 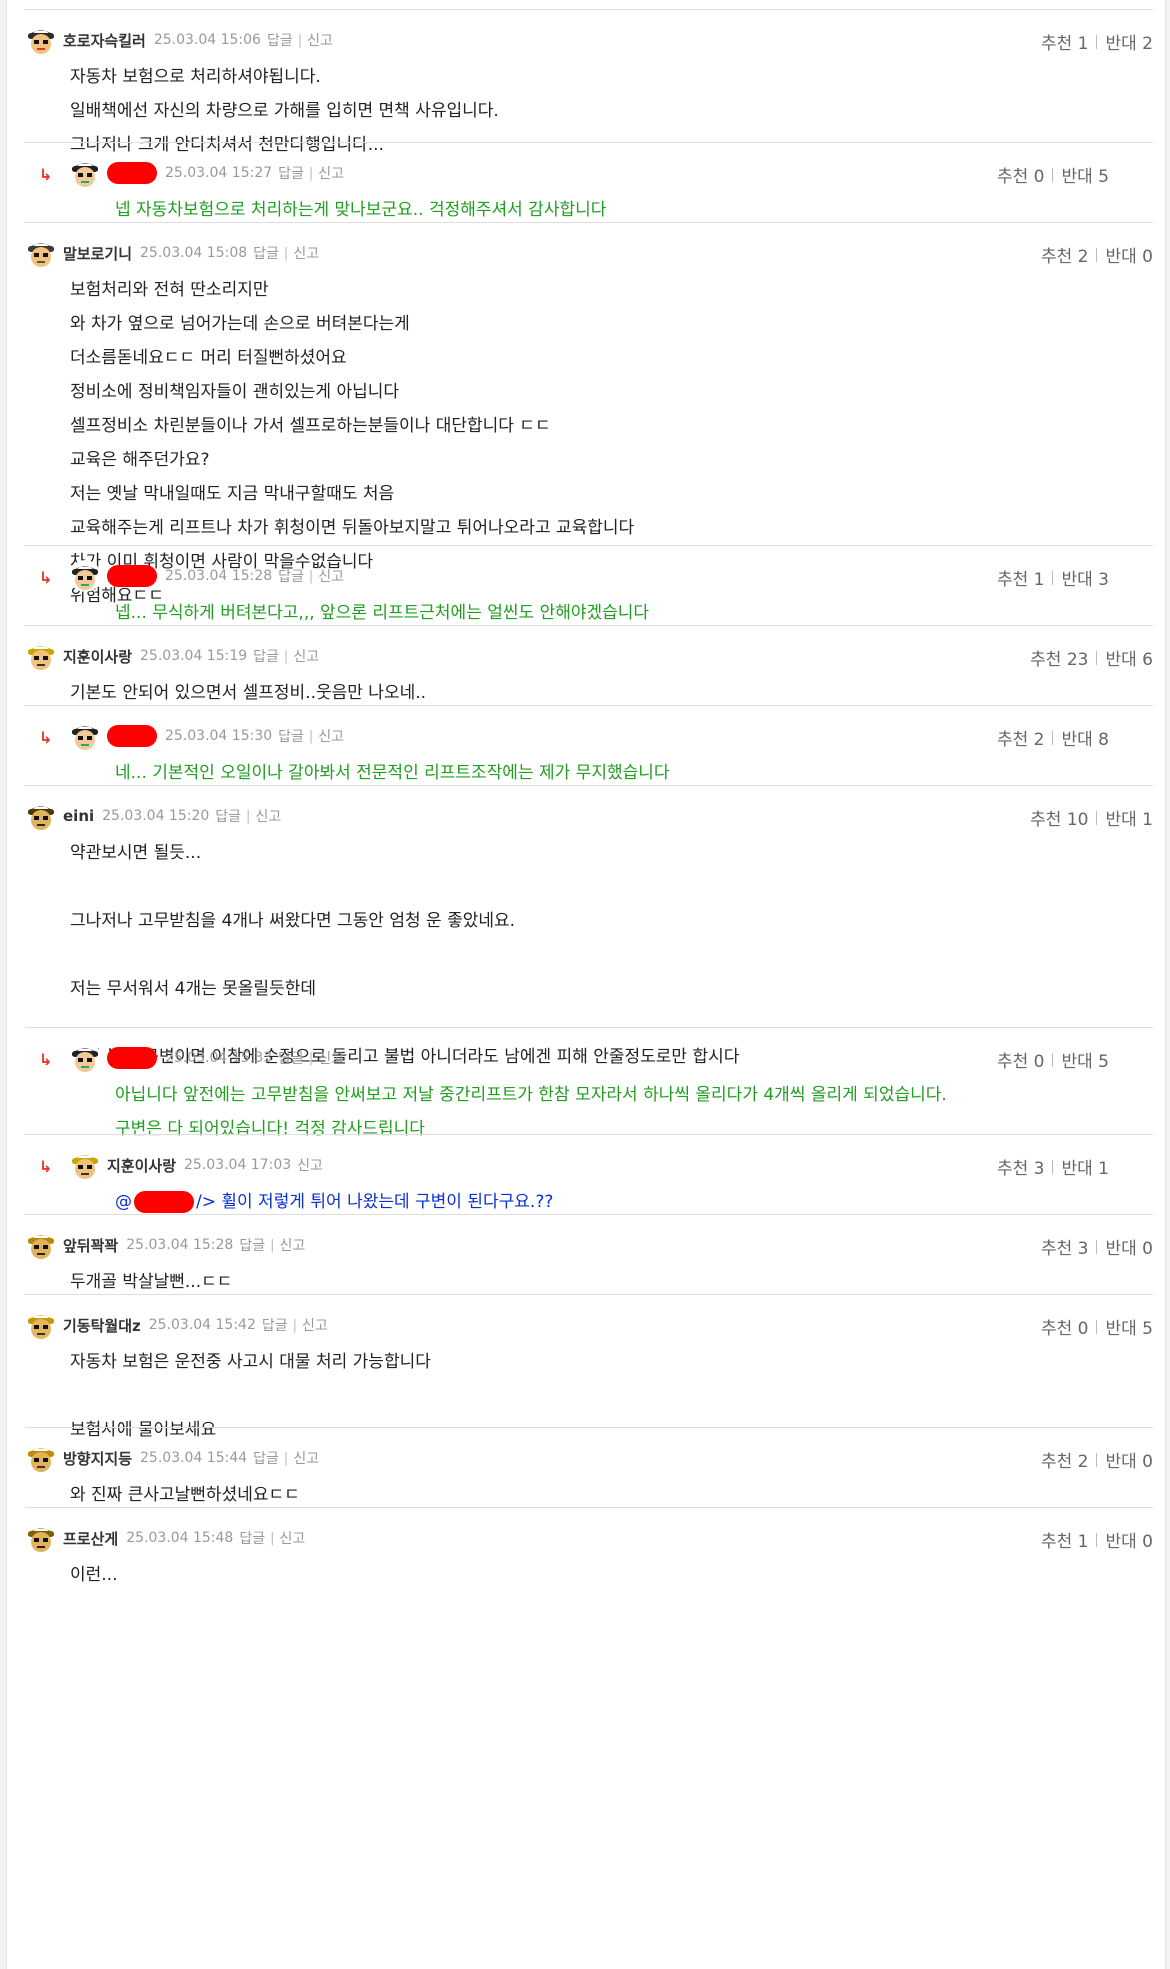 What do you see at coordinates (1085, 737) in the screenshot?
I see `oppose-button: 반대 8` at bounding box center [1085, 737].